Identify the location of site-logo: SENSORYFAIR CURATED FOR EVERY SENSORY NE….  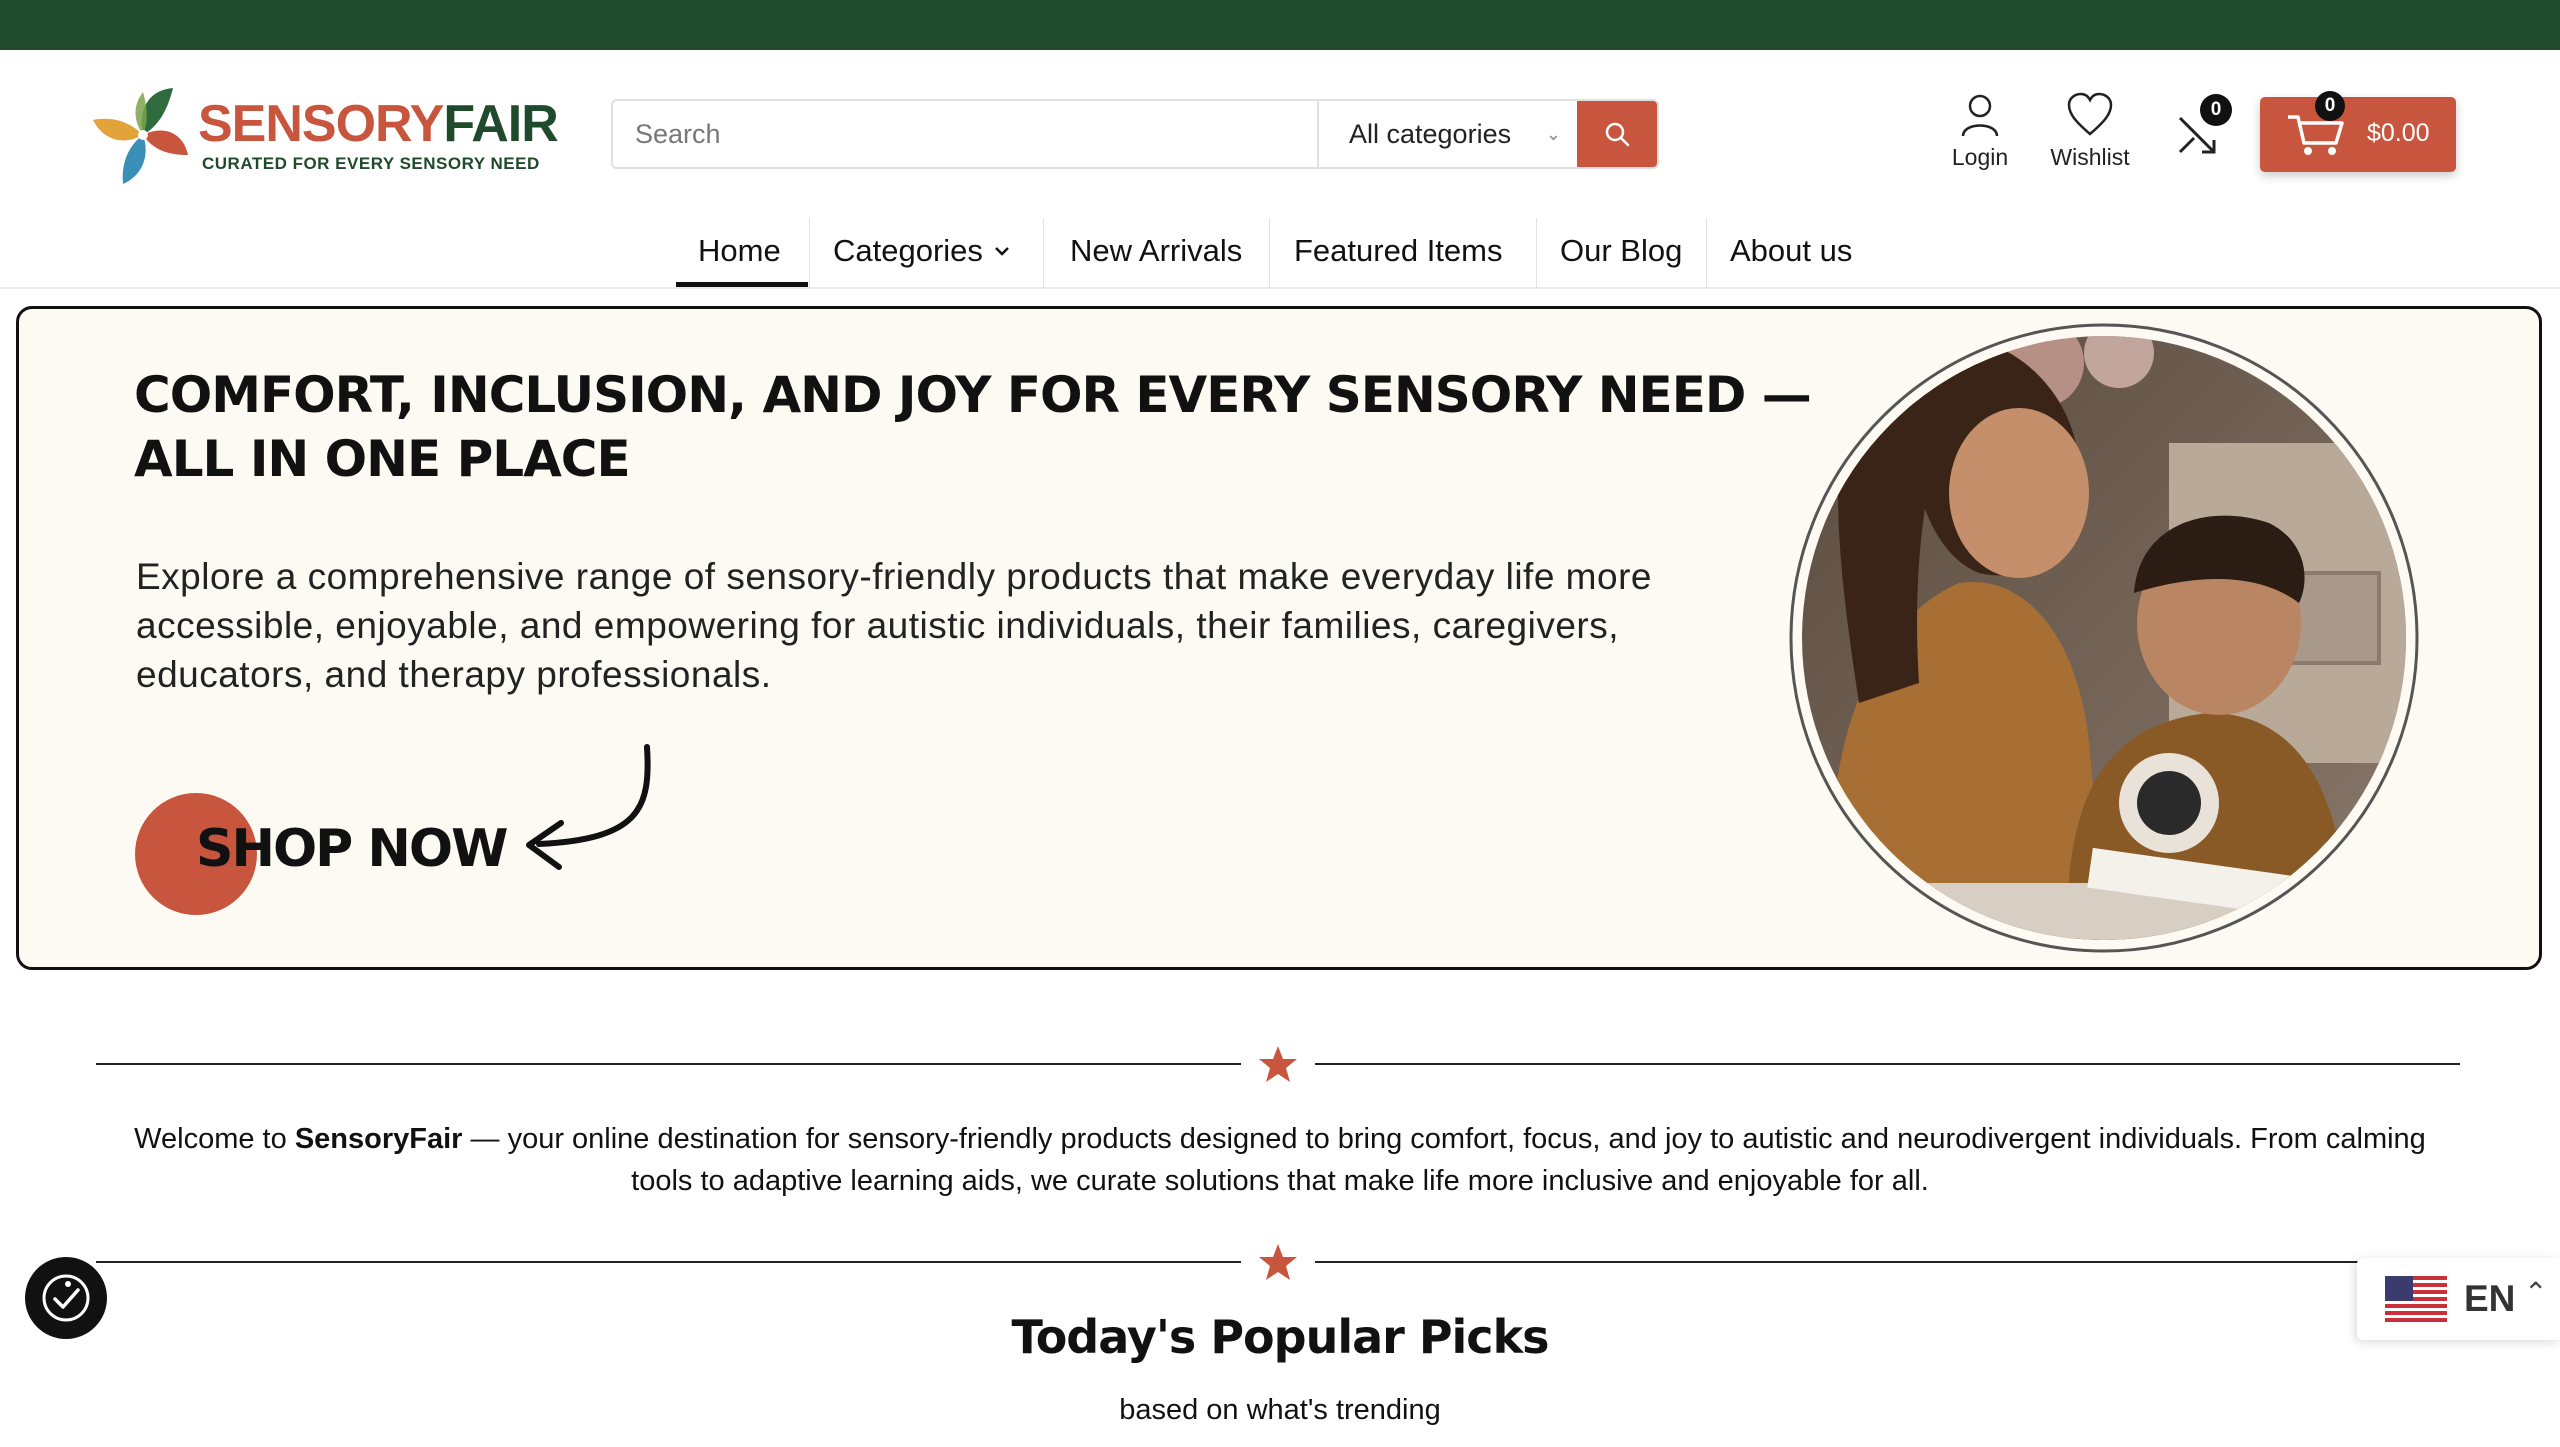
(323, 135).